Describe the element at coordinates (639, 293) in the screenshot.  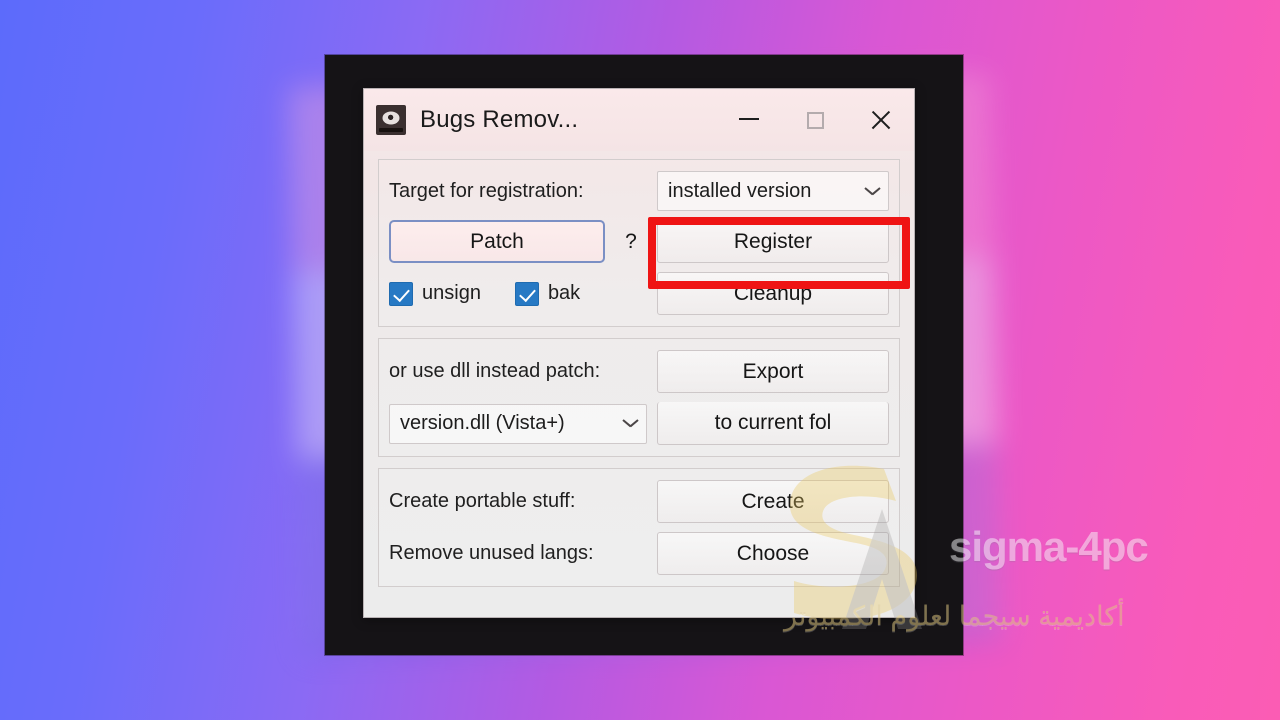
I see `options-row: unsign bak Cleanup` at that location.